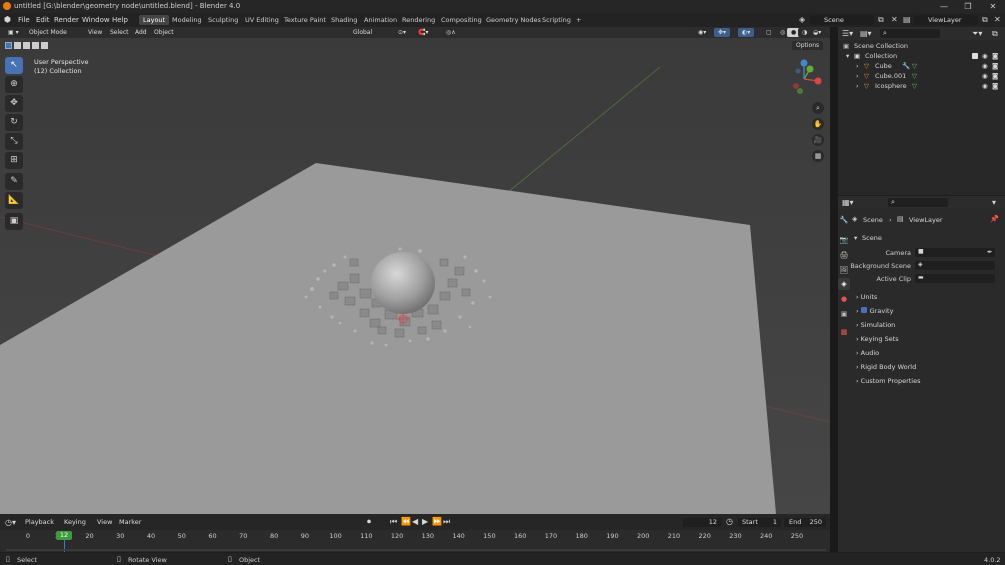 This screenshot has height=565, width=1005. Describe the element at coordinates (53, 32) in the screenshot. I see `object-mode-dropdown: Object Mode` at that location.